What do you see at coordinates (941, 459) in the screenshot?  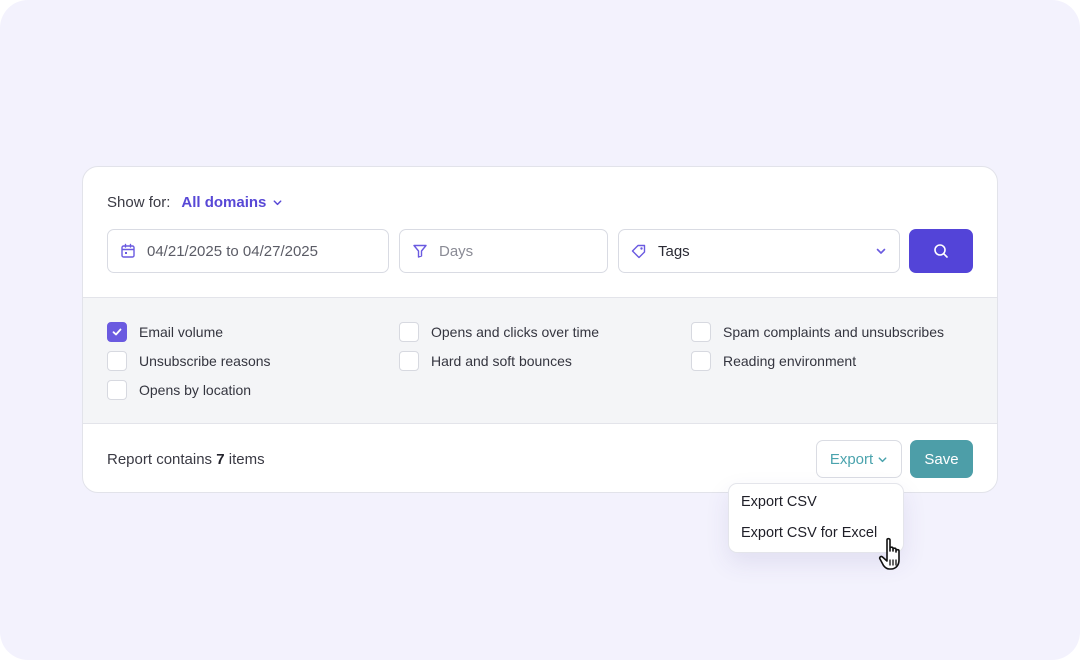 I see `save-button: Save` at bounding box center [941, 459].